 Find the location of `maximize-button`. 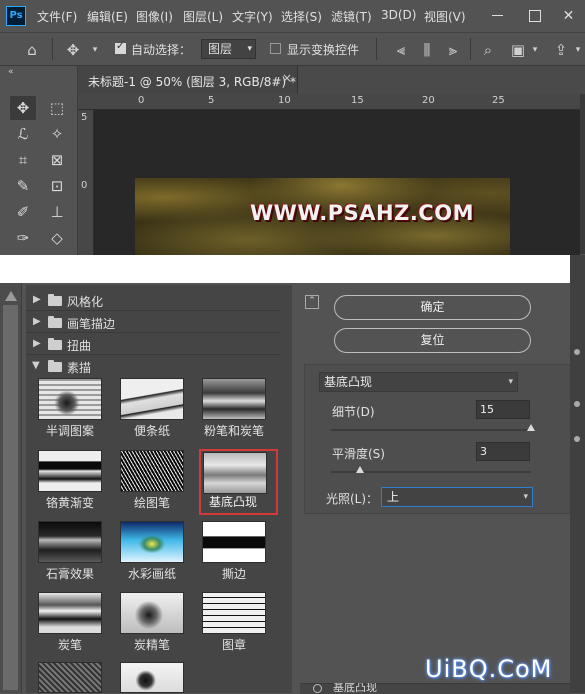

maximize-button is located at coordinates (534, 16).